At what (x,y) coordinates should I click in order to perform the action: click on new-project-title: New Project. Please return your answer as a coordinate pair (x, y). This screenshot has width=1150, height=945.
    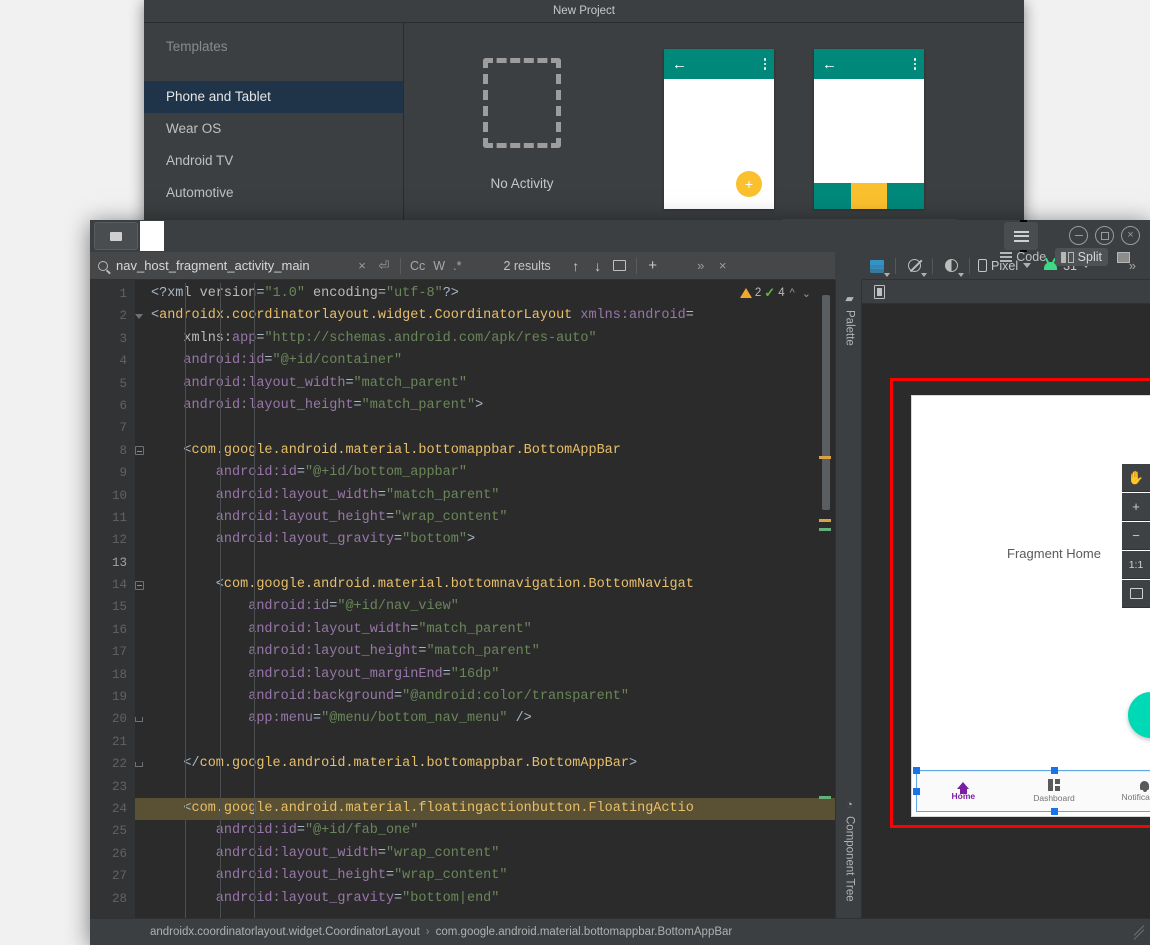
    Looking at the image, I should click on (584, 11).